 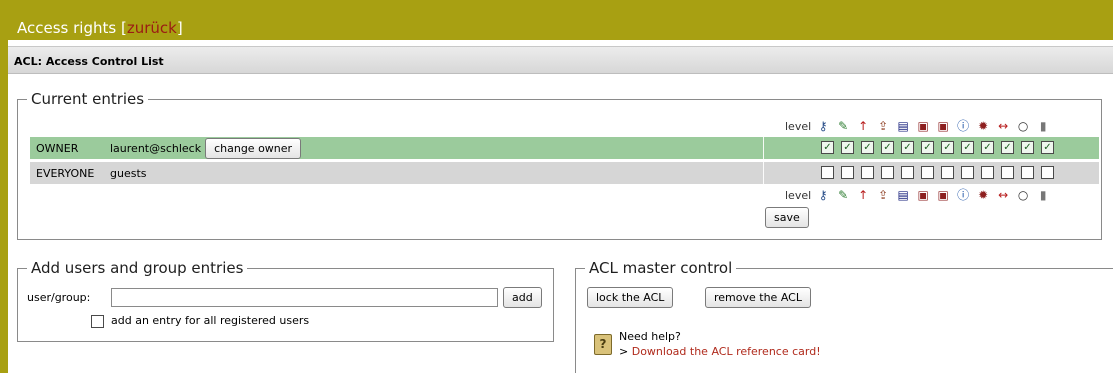 What do you see at coordinates (630, 297) in the screenshot?
I see `lock-acl-button: lock the ACL` at bounding box center [630, 297].